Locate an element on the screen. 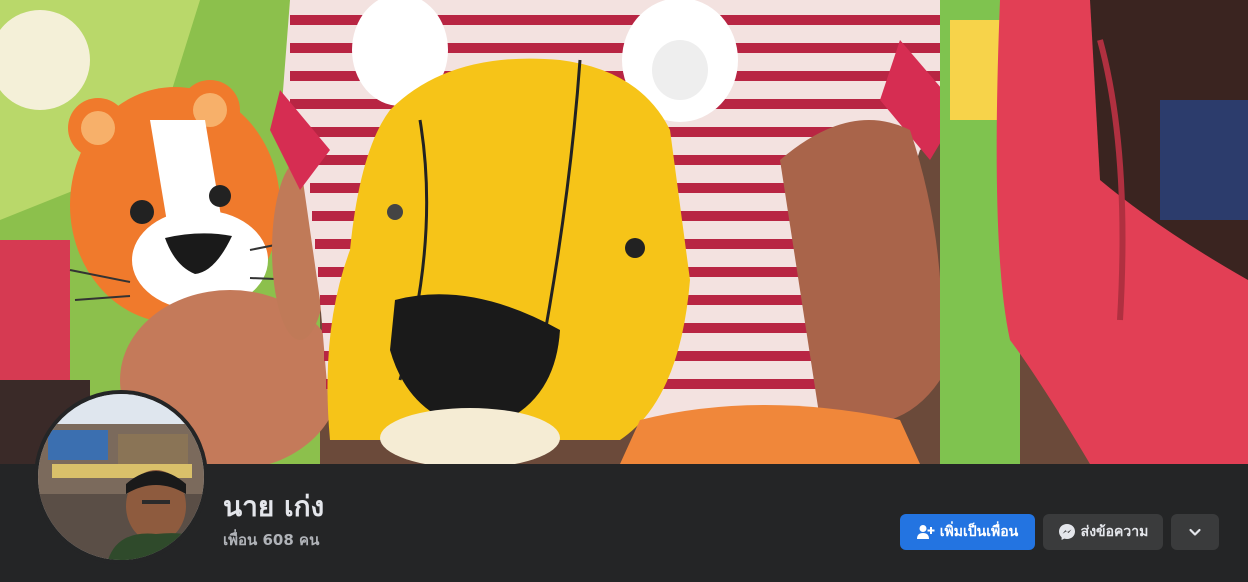  message-label: ส่งข้อความ is located at coordinates (1114, 532).